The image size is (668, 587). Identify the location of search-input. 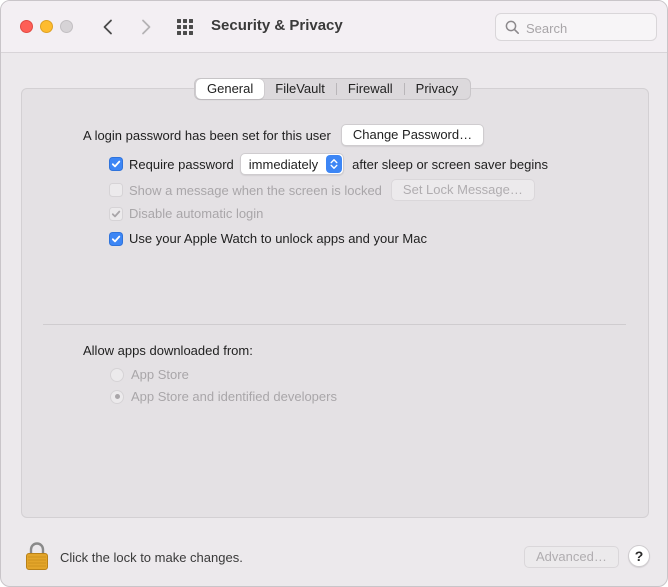
(588, 28).